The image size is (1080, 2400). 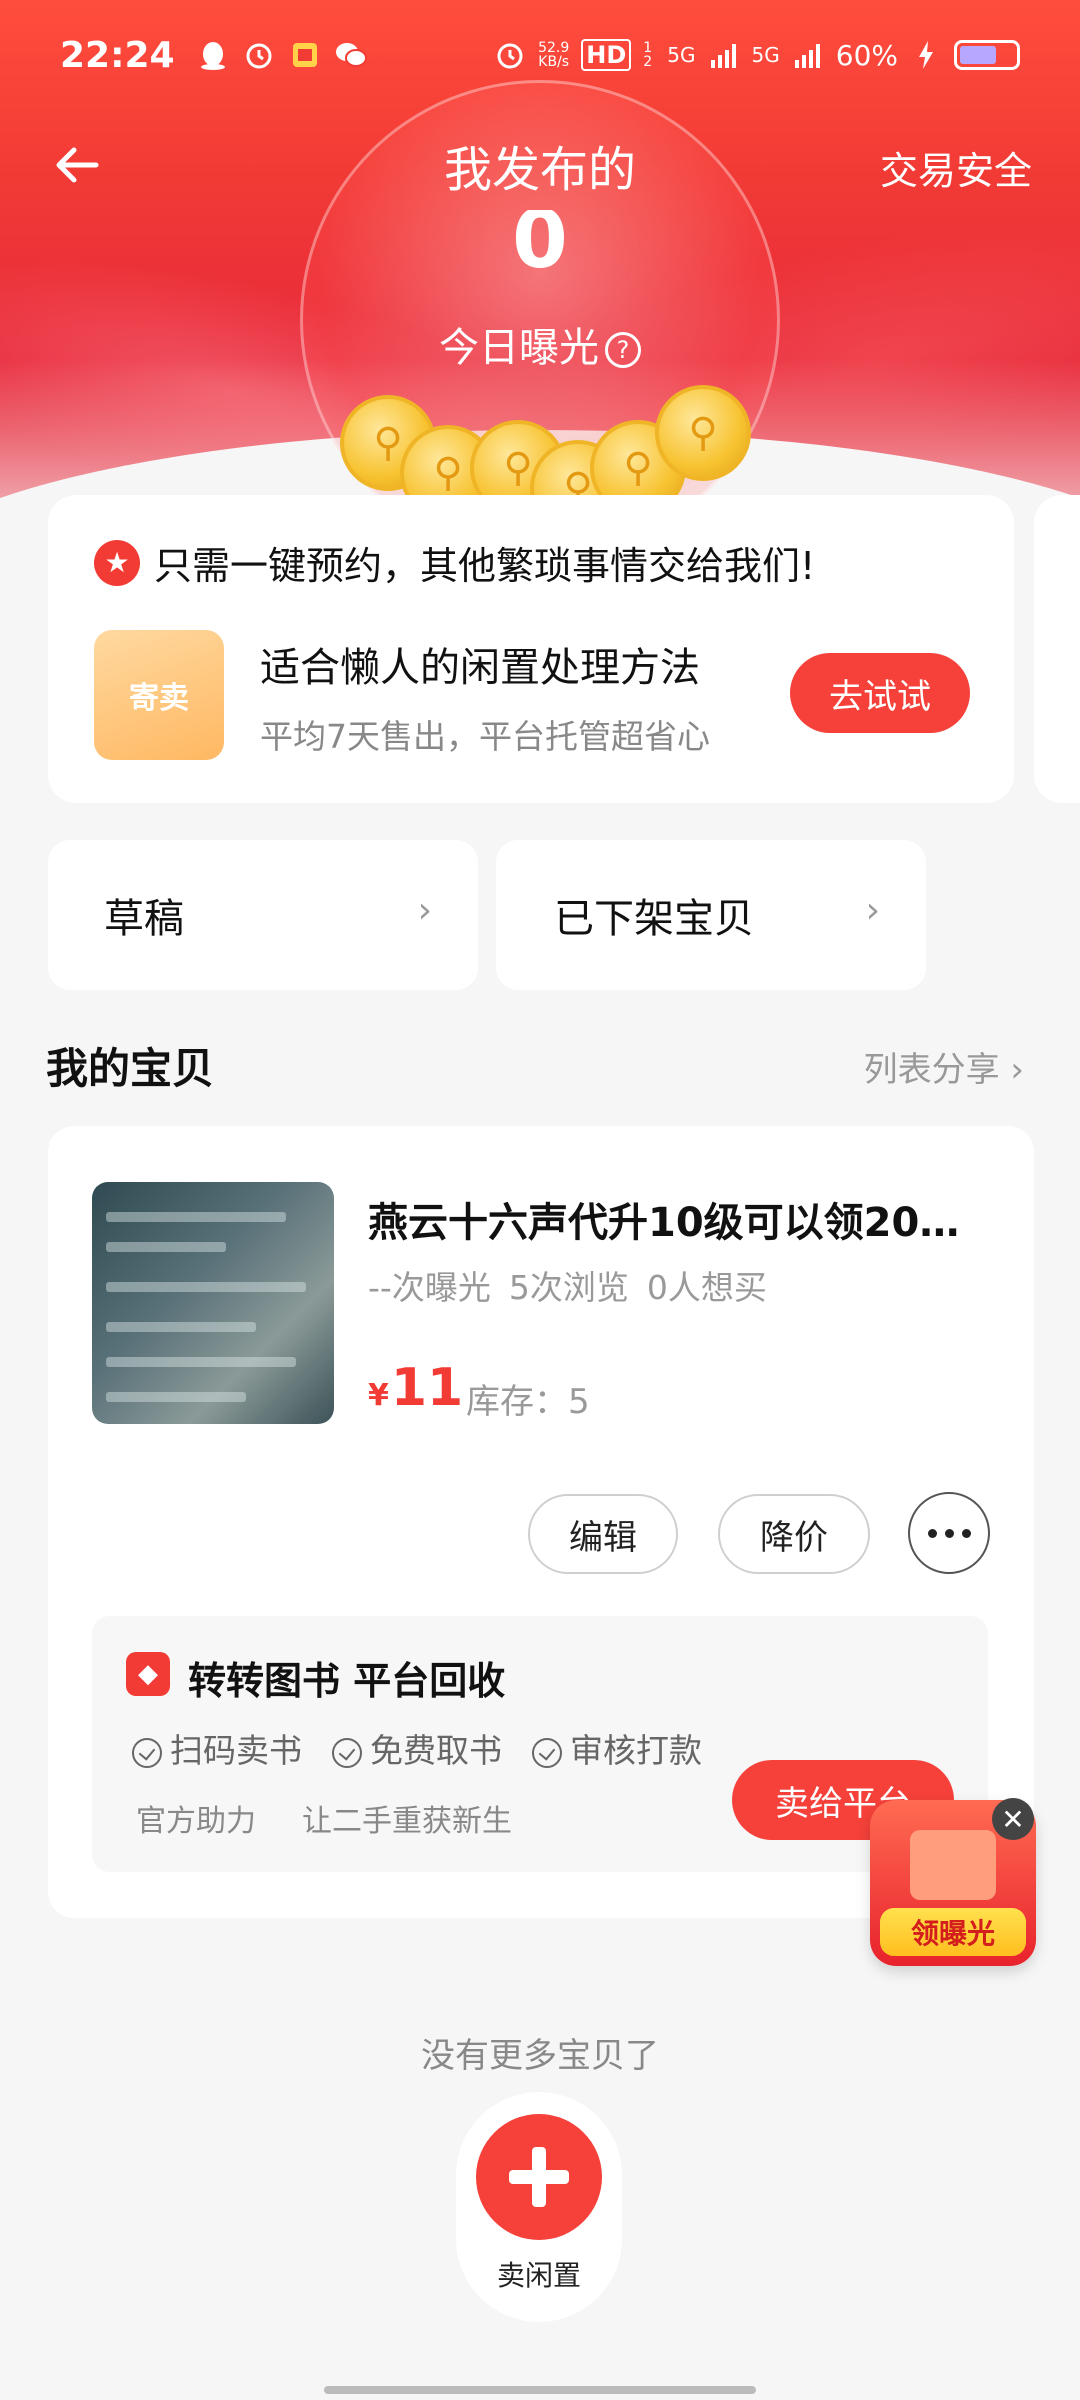 I want to click on delisted-items-link: 已下架宝贝 ›, so click(x=711, y=915).